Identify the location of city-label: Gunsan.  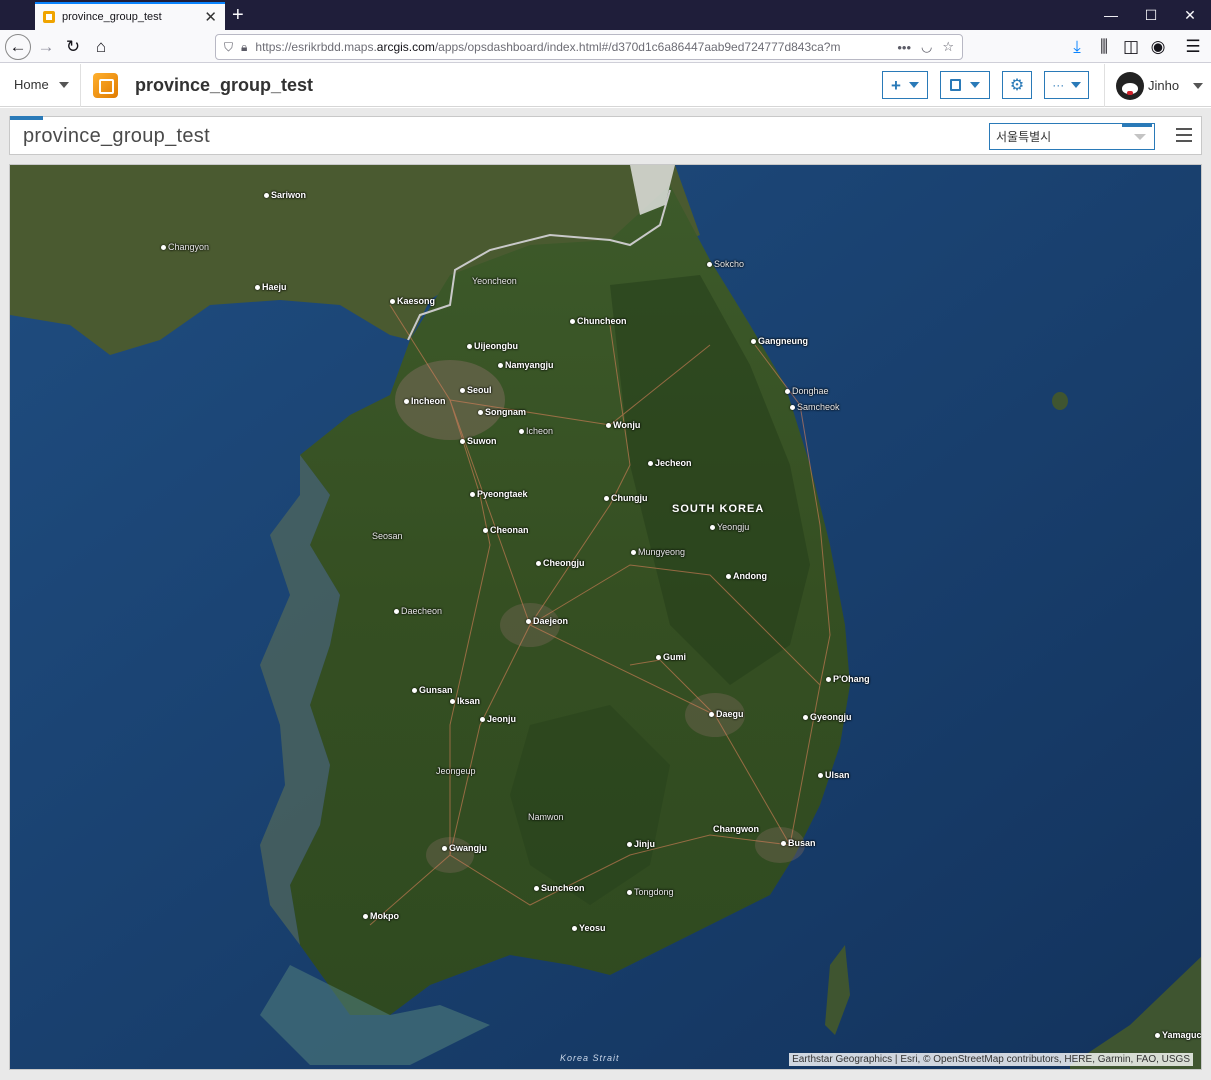
(432, 690).